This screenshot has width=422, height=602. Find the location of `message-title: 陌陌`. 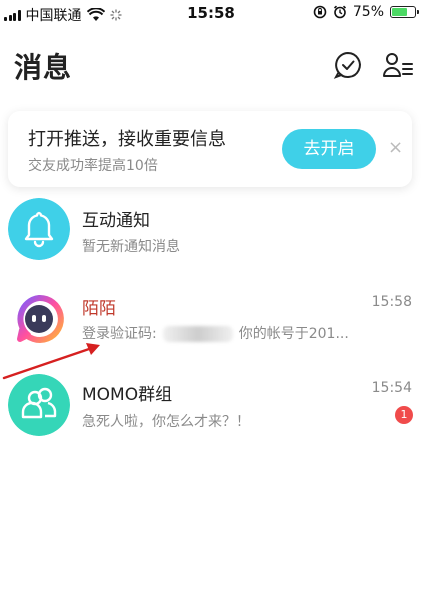

message-title: 陌陌 is located at coordinates (99, 309).